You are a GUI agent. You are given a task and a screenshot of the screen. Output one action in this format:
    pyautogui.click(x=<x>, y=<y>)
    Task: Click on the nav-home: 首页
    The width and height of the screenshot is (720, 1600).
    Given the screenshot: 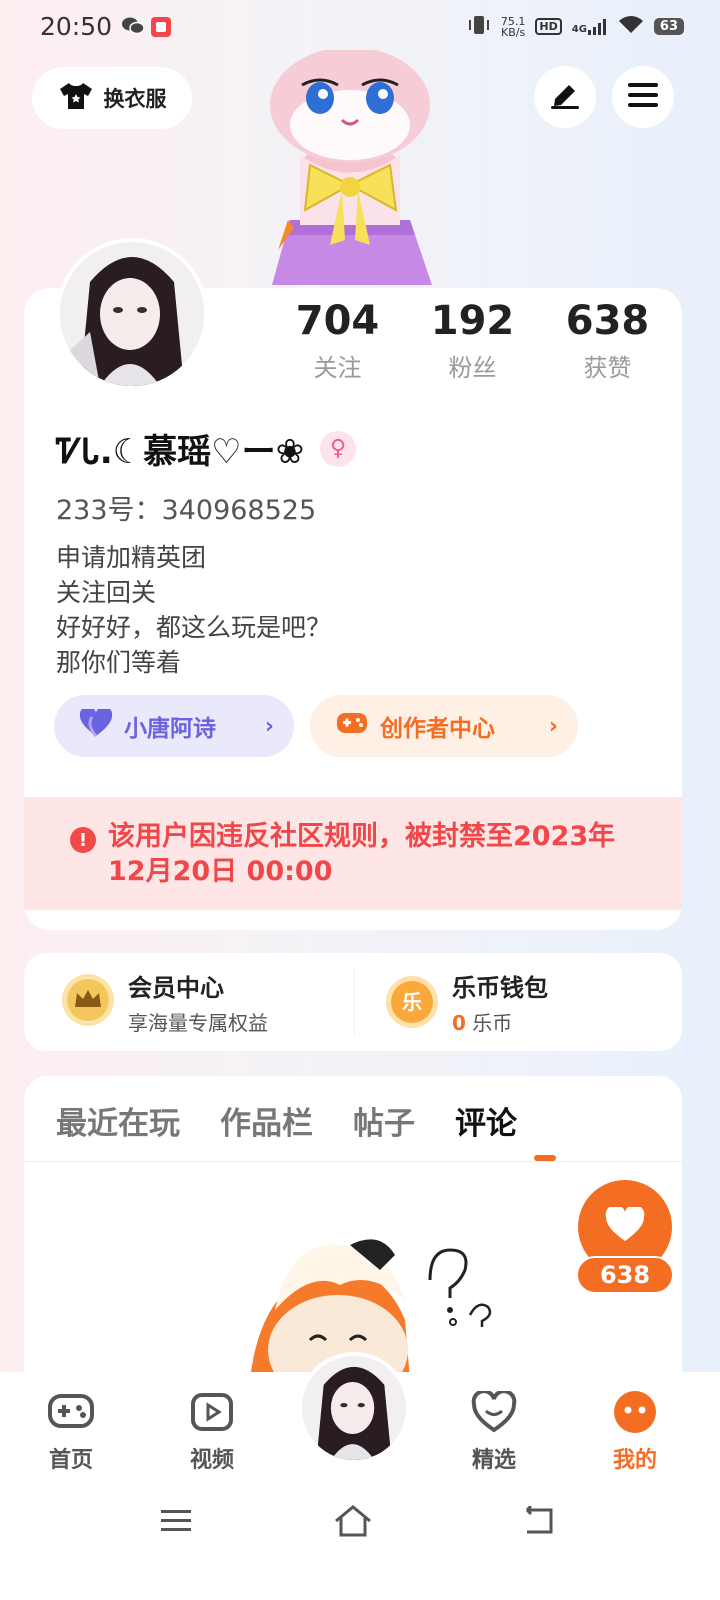 What is the action you would take?
    pyautogui.click(x=71, y=1431)
    